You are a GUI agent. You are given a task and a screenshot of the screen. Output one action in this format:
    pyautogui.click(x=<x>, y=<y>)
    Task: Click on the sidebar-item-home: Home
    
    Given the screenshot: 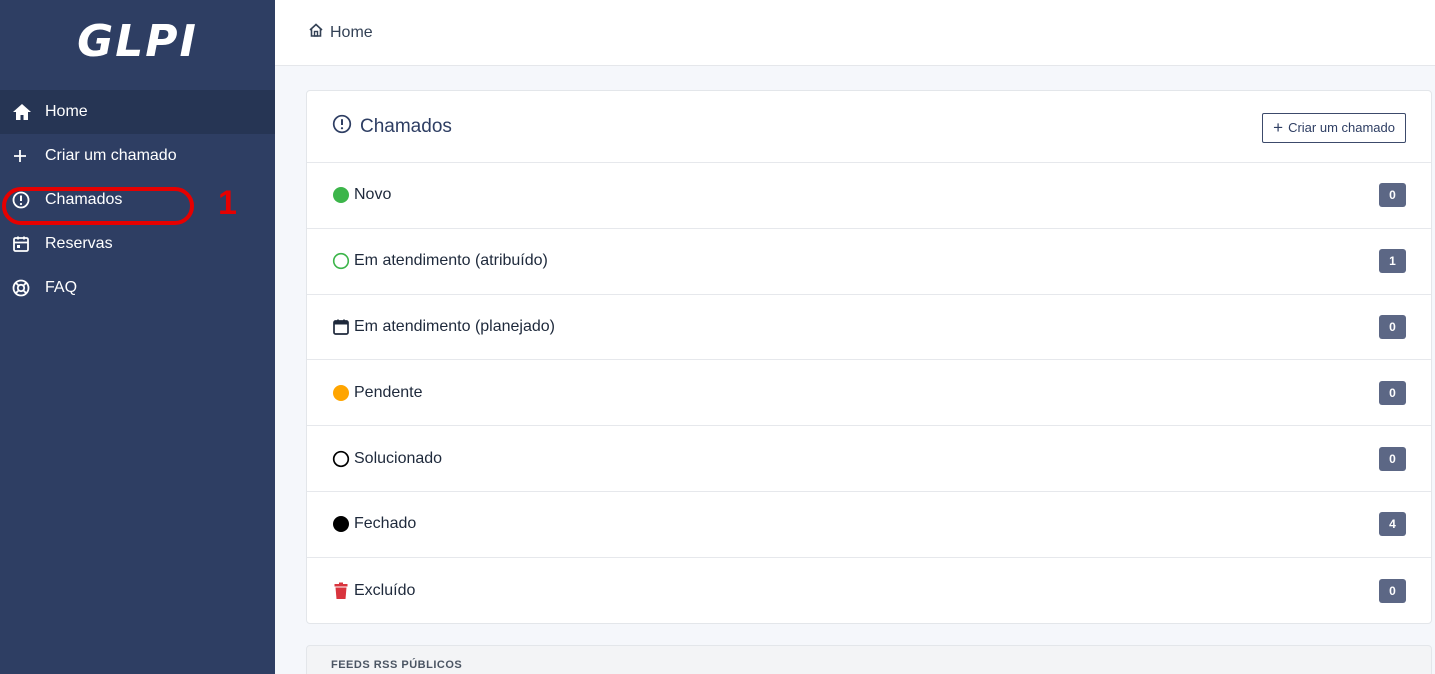 What is the action you would take?
    pyautogui.click(x=137, y=112)
    